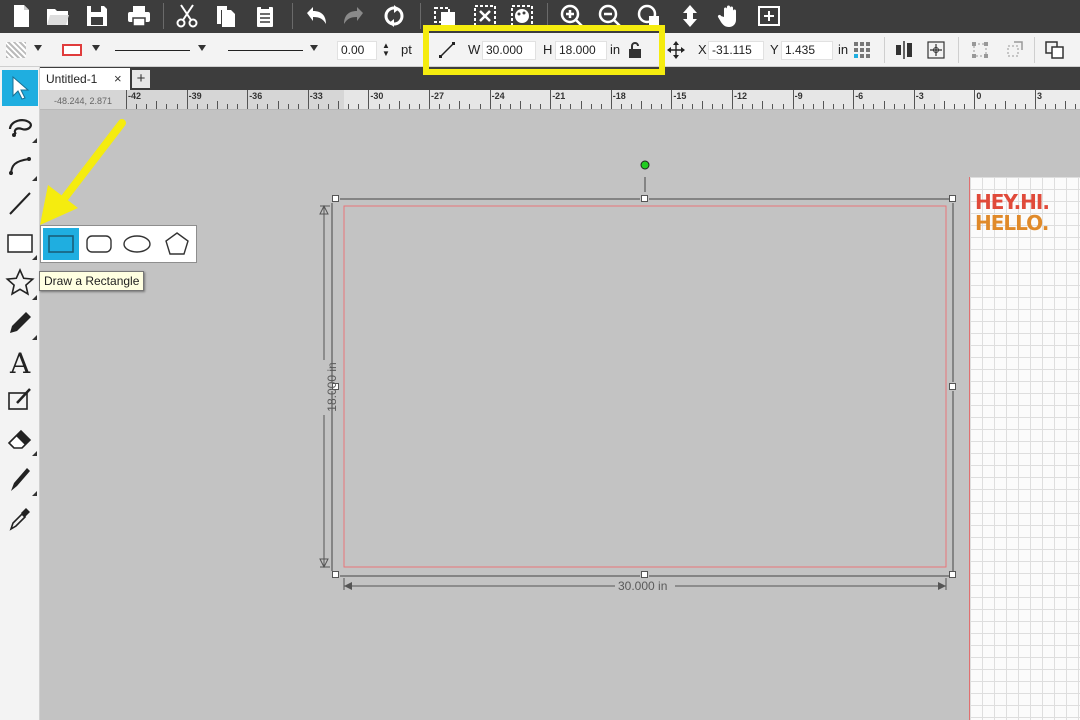 The image size is (1080, 720). I want to click on flyout-ellipse-button, so click(137, 244).